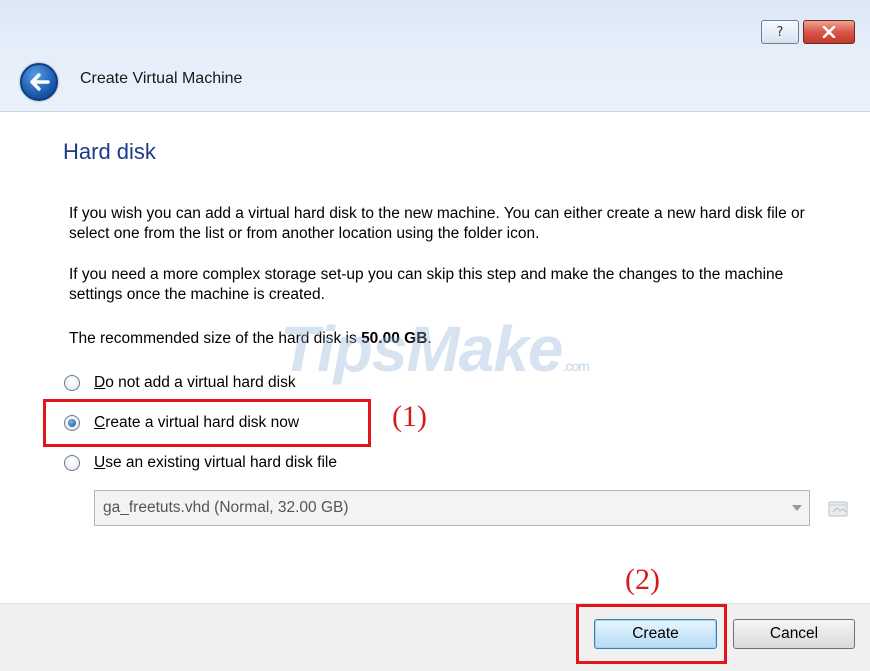  I want to click on radio-label: Use an existing virtual hard disk file, so click(215, 463).